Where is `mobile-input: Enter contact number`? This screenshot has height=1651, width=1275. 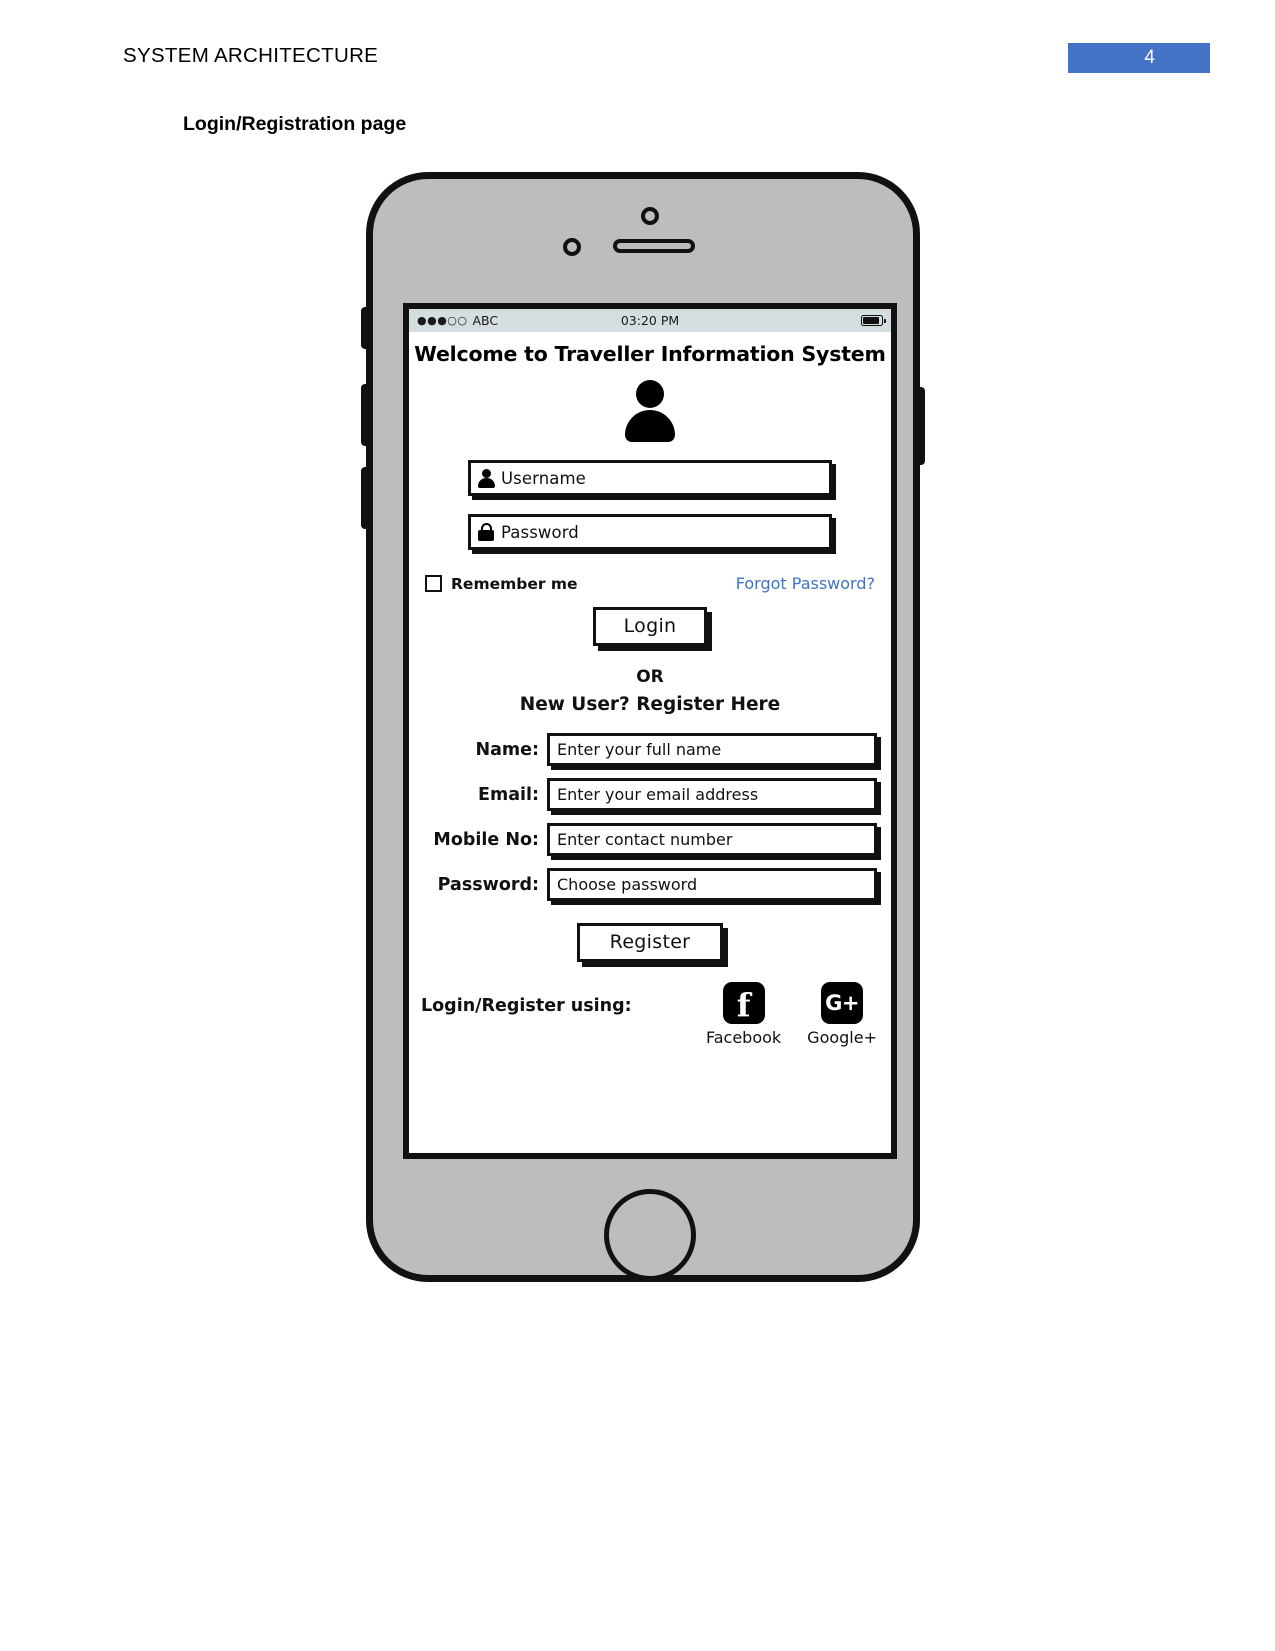
mobile-input: Enter contact number is located at coordinates (712, 839).